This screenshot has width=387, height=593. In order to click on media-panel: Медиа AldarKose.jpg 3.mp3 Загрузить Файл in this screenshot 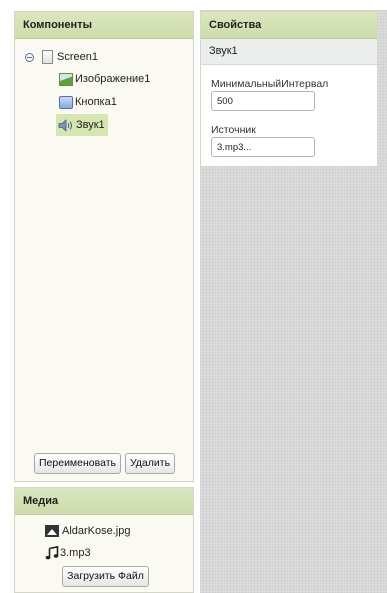, I will do `click(104, 540)`.